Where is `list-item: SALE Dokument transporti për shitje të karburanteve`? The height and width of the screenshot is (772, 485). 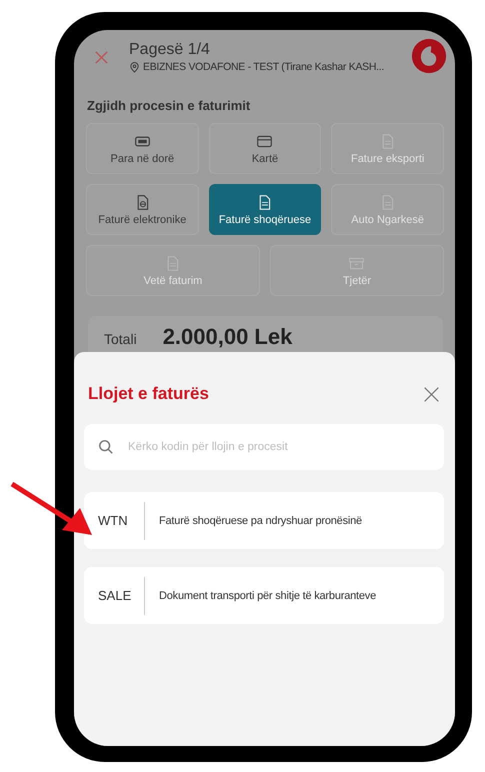
list-item: SALE Dokument transporti për shitje të karburanteve is located at coordinates (264, 595).